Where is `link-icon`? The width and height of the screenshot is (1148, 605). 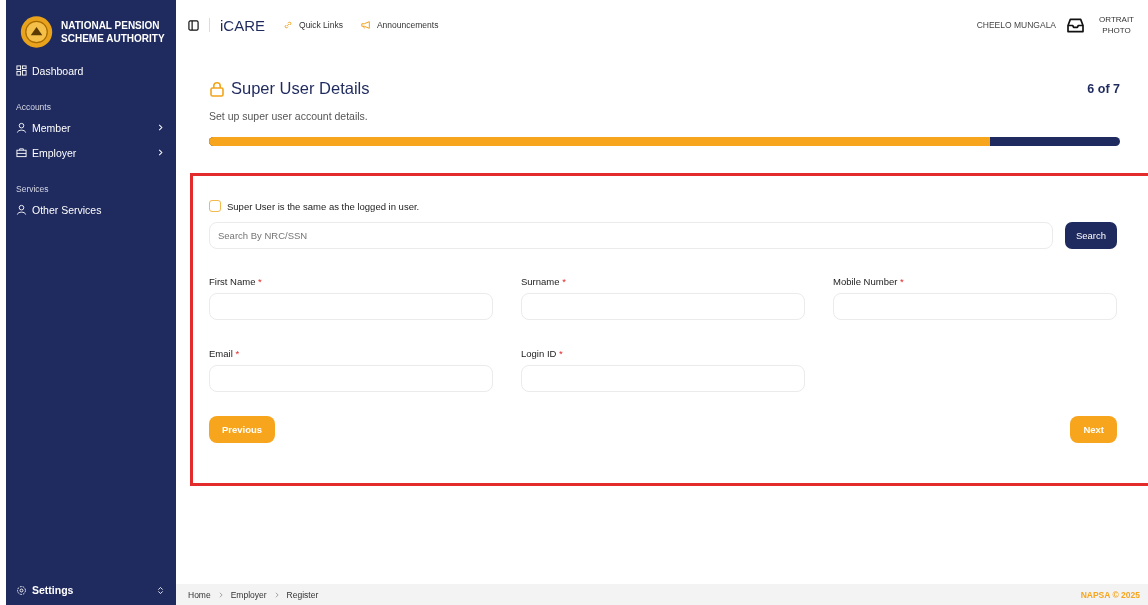 link-icon is located at coordinates (288, 25).